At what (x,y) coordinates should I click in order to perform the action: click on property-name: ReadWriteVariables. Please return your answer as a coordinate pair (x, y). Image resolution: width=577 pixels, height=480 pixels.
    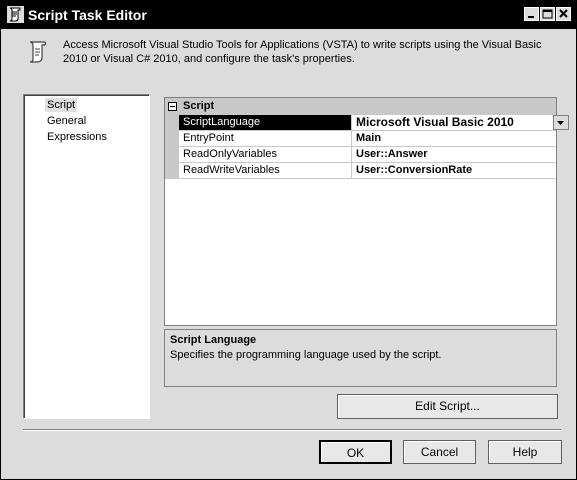
    Looking at the image, I should click on (265, 170).